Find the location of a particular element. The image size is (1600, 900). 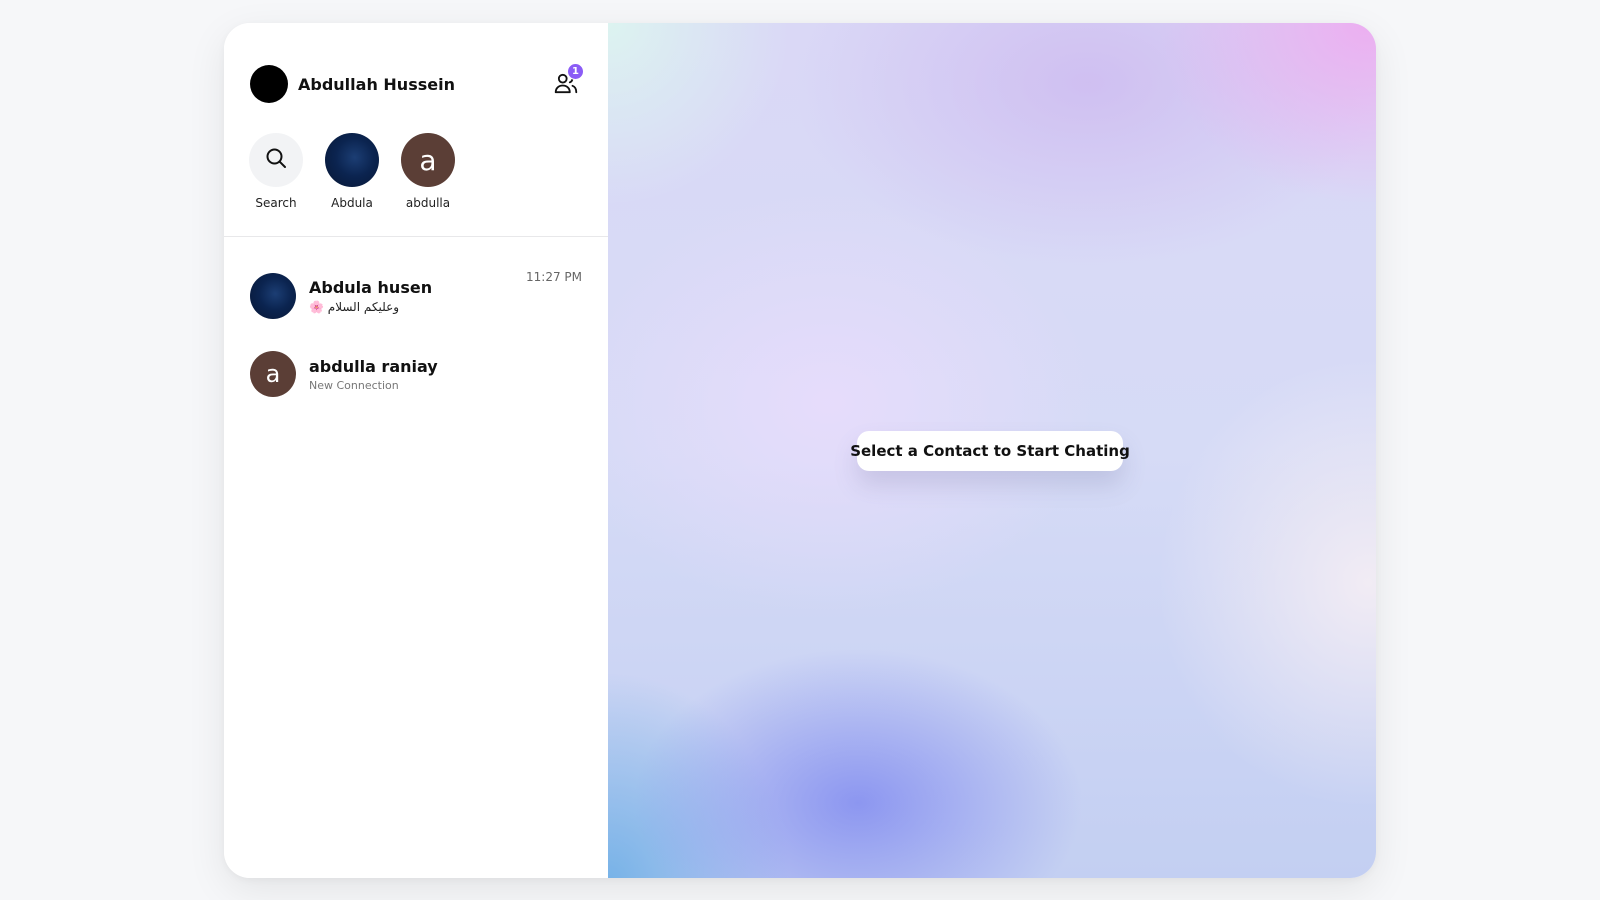

friend-requests-button: 1 is located at coordinates (566, 84).